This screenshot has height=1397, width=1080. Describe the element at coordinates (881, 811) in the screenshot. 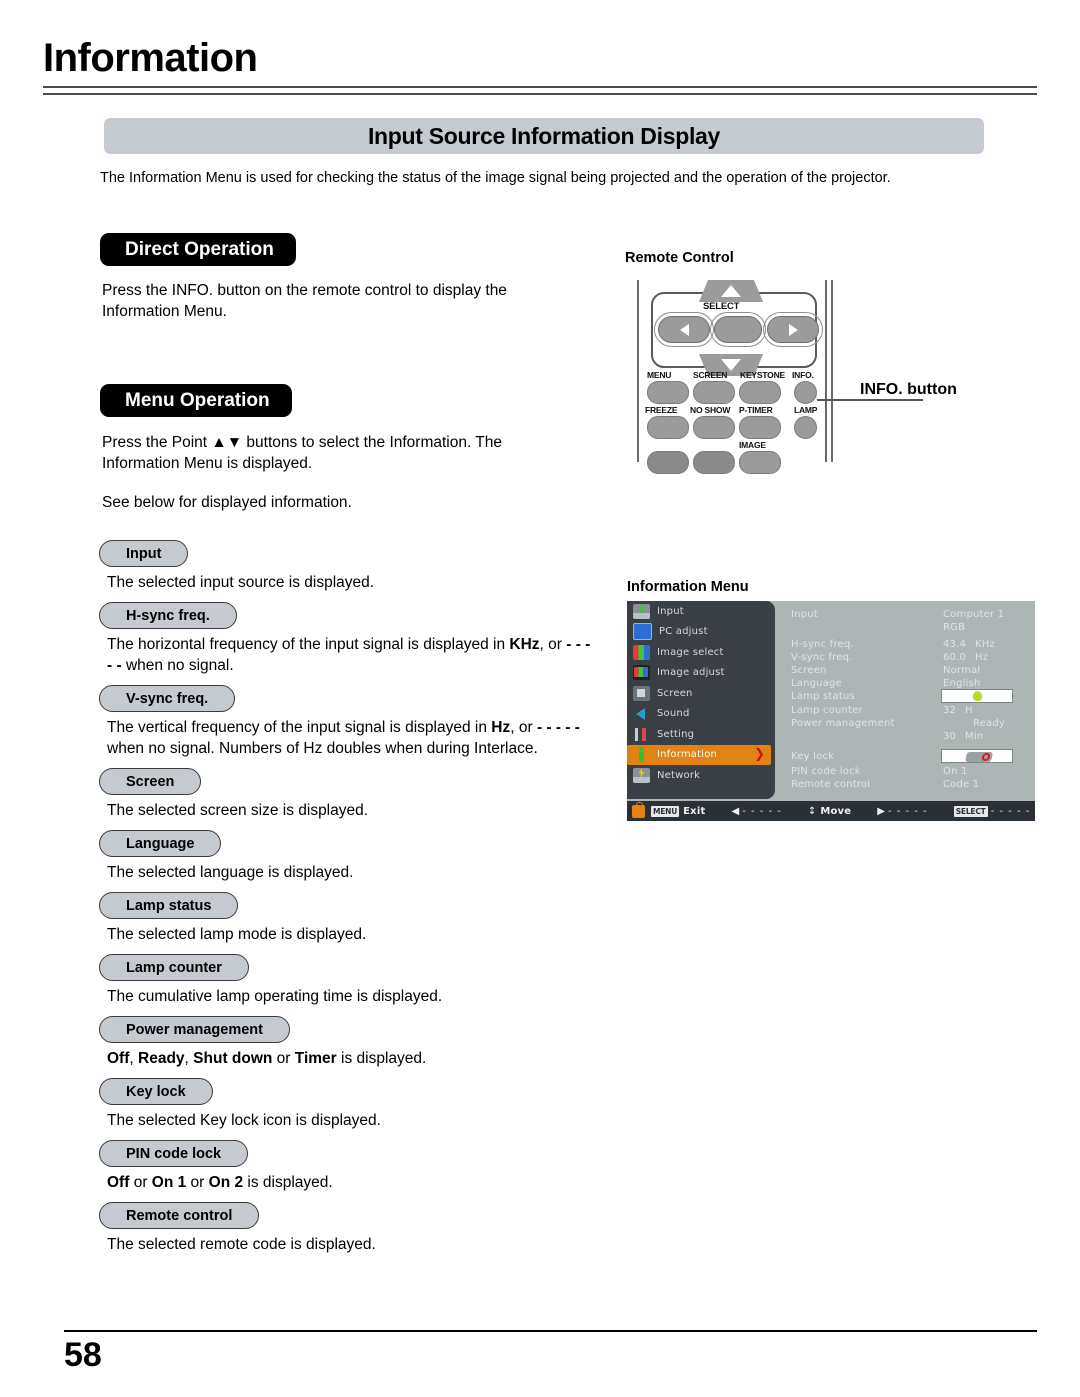

I see `arrow-right-icon: ▶` at that location.